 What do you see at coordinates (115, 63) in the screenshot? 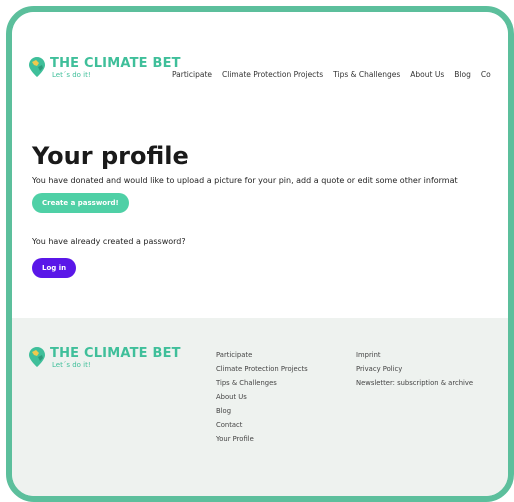
I see `brand-title: THE CLIMATE BET` at bounding box center [115, 63].